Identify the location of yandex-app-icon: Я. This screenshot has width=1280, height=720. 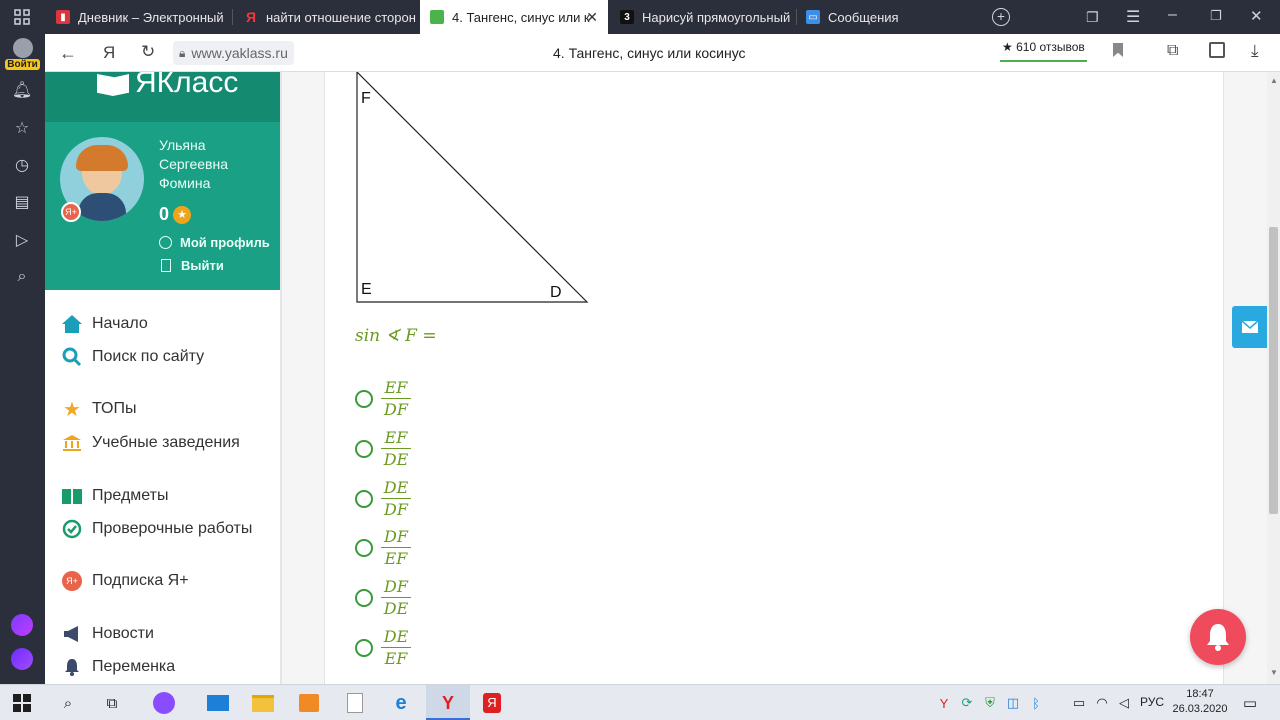
(492, 703).